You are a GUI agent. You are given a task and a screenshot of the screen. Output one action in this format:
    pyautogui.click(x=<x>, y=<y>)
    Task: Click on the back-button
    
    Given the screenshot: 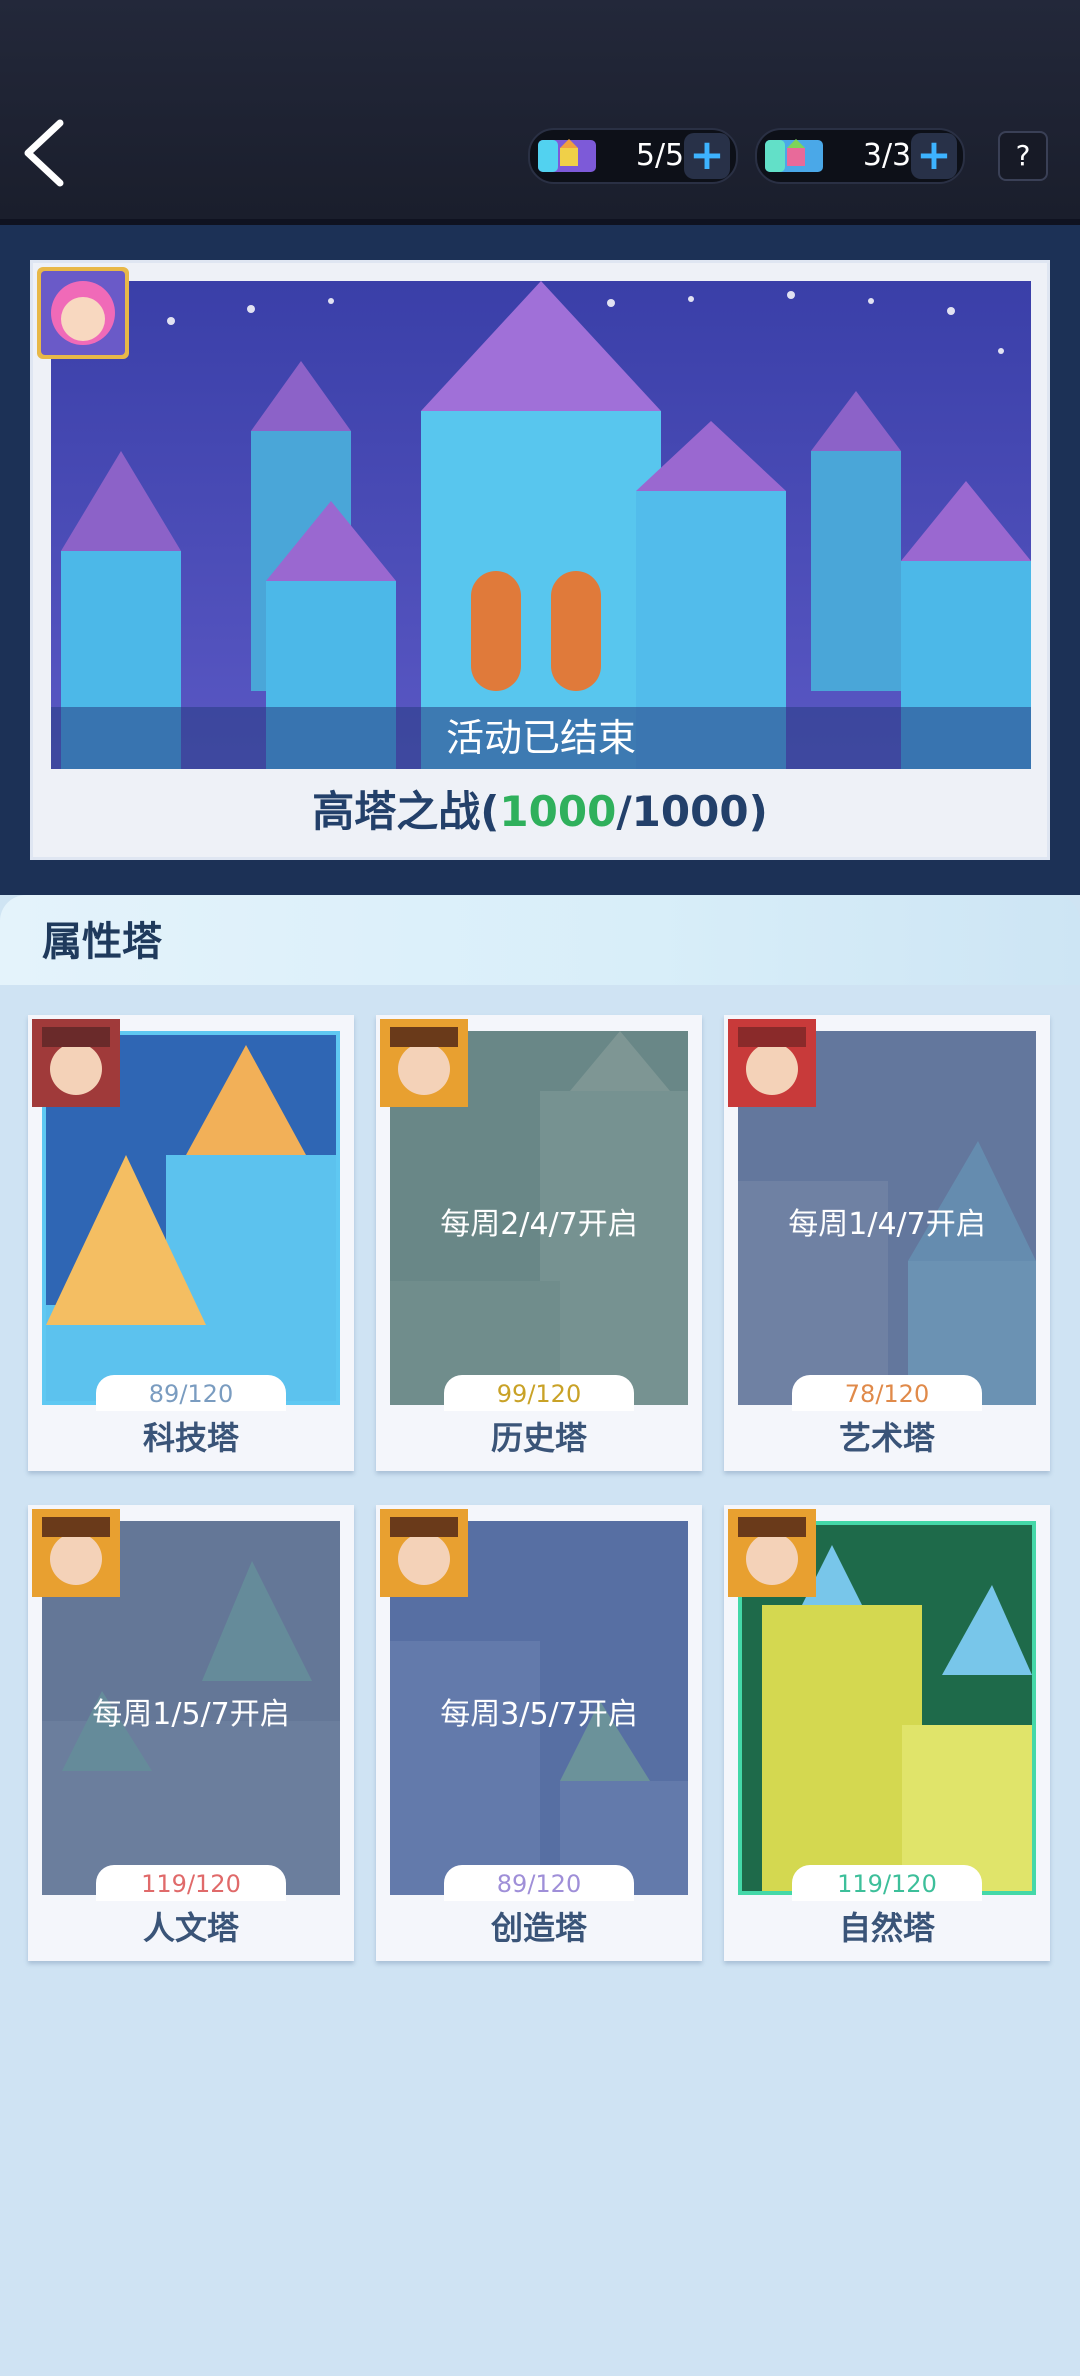 What is the action you would take?
    pyautogui.click(x=48, y=152)
    